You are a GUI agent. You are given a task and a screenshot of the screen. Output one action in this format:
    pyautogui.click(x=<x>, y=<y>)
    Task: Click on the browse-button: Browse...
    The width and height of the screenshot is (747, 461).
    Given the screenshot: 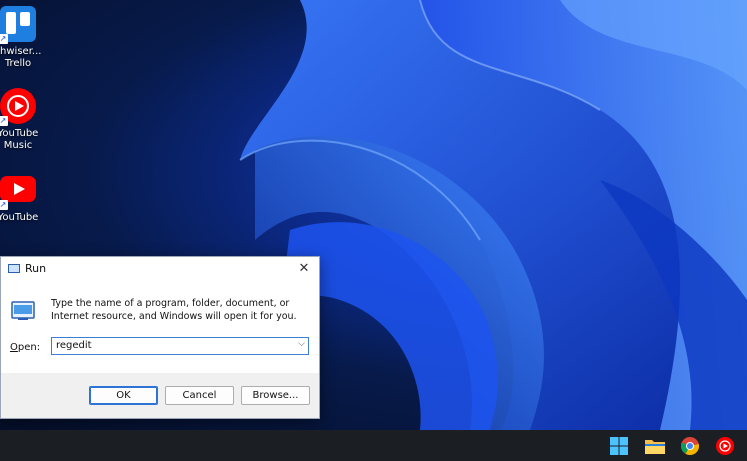 What is the action you would take?
    pyautogui.click(x=275, y=395)
    